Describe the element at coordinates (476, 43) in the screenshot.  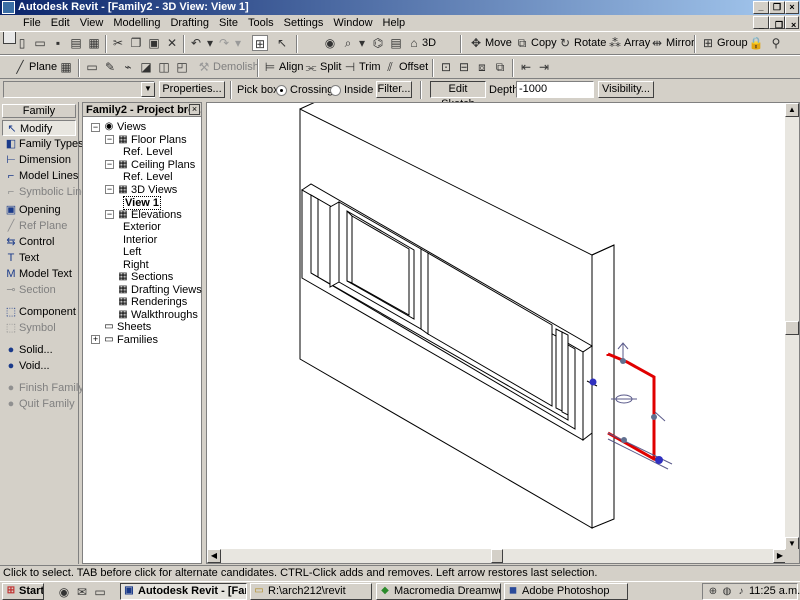
I see `move-icon: ✥` at that location.